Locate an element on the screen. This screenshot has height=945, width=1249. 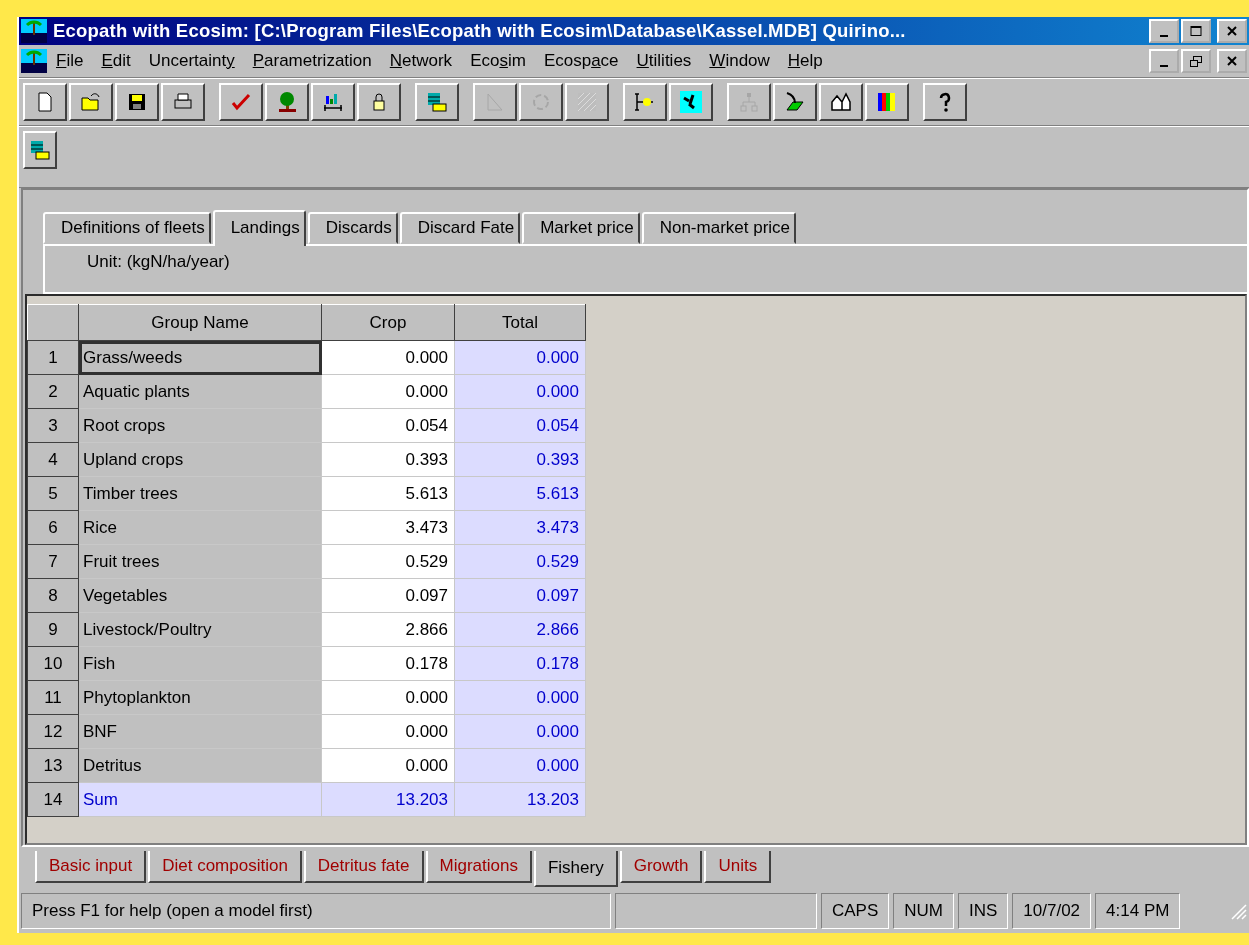
table-cell: Root crops is located at coordinates (200, 425).